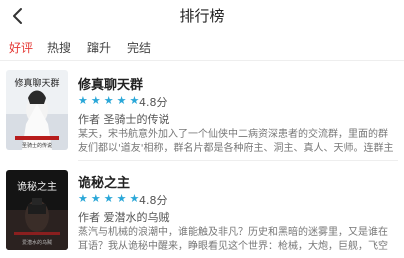 Image resolution: width=404 pixels, height=258 pixels. What do you see at coordinates (21, 47) in the screenshot?
I see `tab-good-rating: 好评` at bounding box center [21, 47].